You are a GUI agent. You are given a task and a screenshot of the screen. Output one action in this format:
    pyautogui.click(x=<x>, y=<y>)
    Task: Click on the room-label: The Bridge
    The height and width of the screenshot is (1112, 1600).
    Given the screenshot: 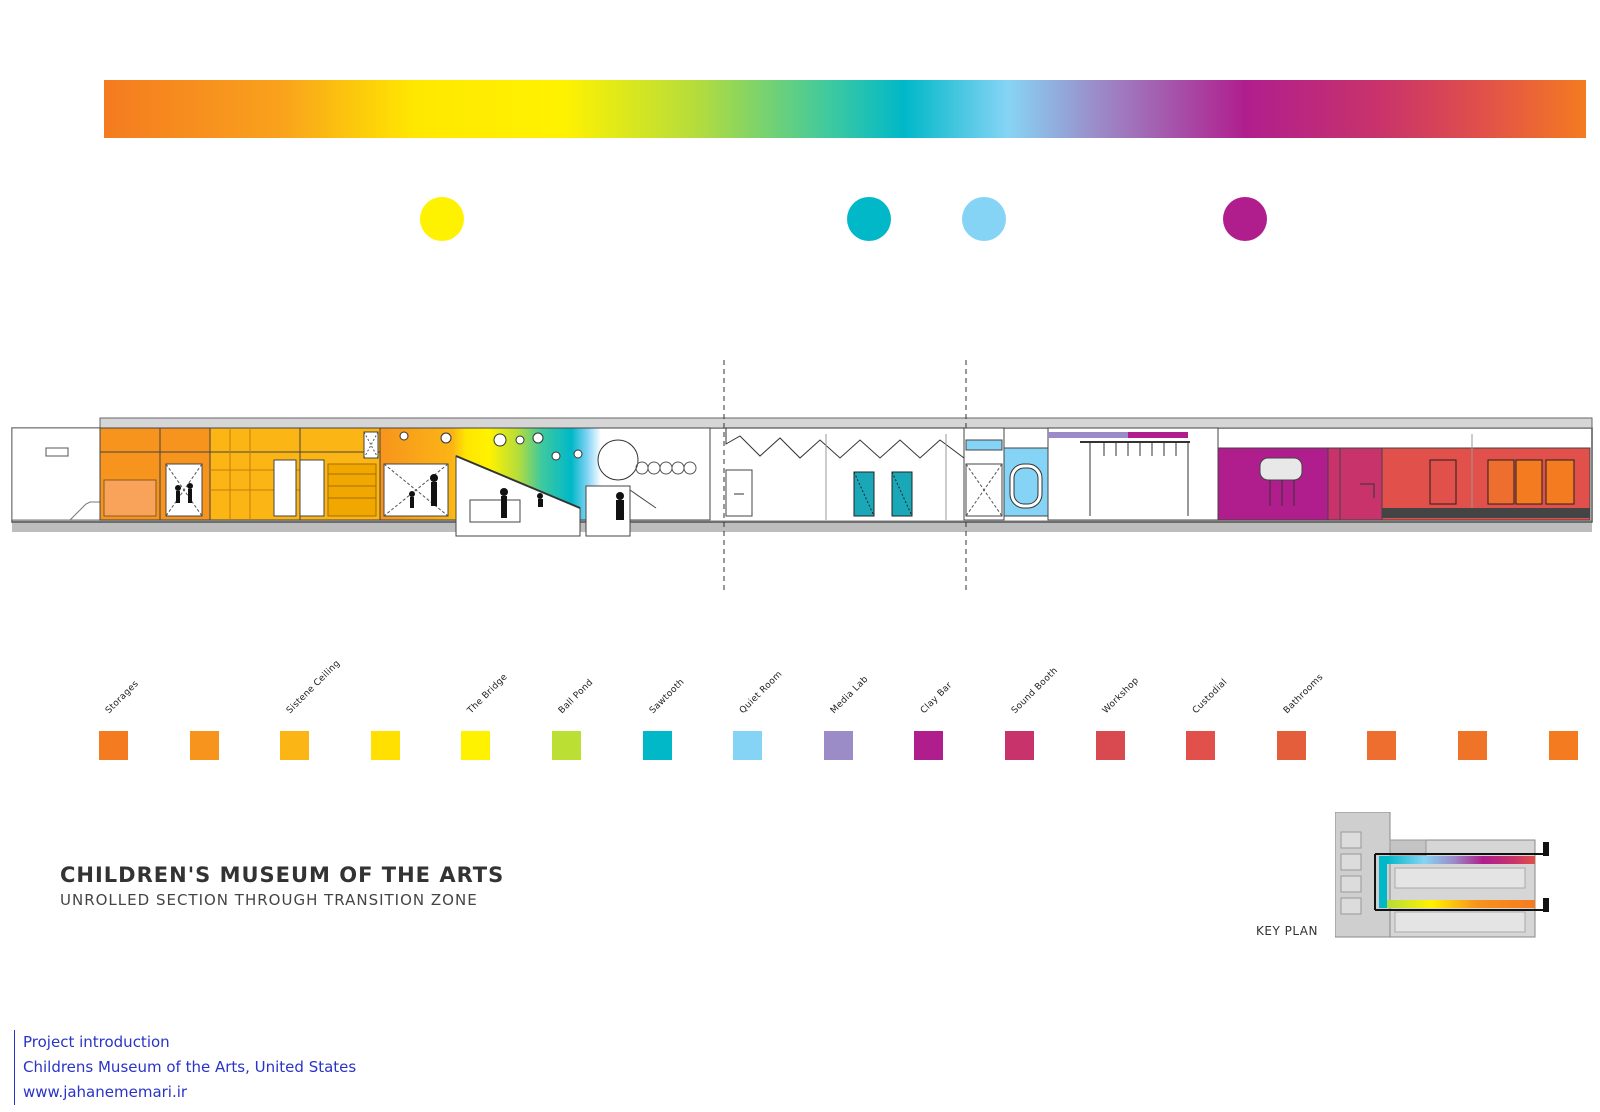 What is the action you would take?
    pyautogui.click(x=487, y=694)
    